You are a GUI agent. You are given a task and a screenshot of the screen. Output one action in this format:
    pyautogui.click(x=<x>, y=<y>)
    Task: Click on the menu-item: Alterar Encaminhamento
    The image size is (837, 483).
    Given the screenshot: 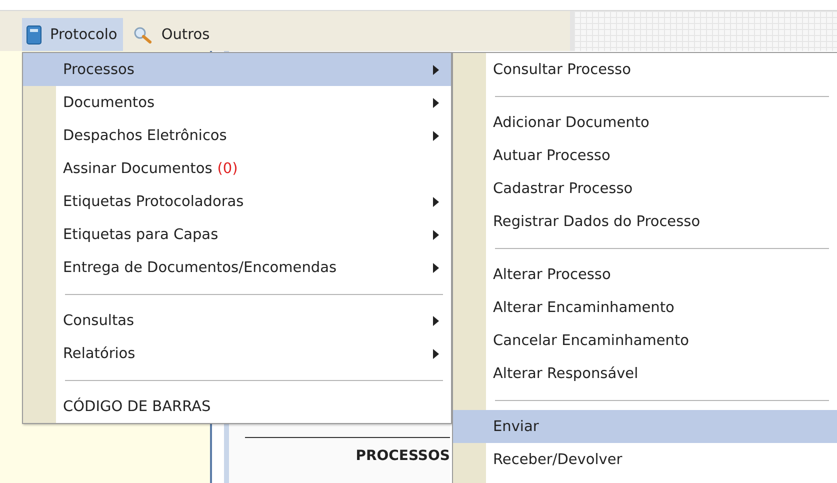 What is the action you would take?
    pyautogui.click(x=645, y=307)
    